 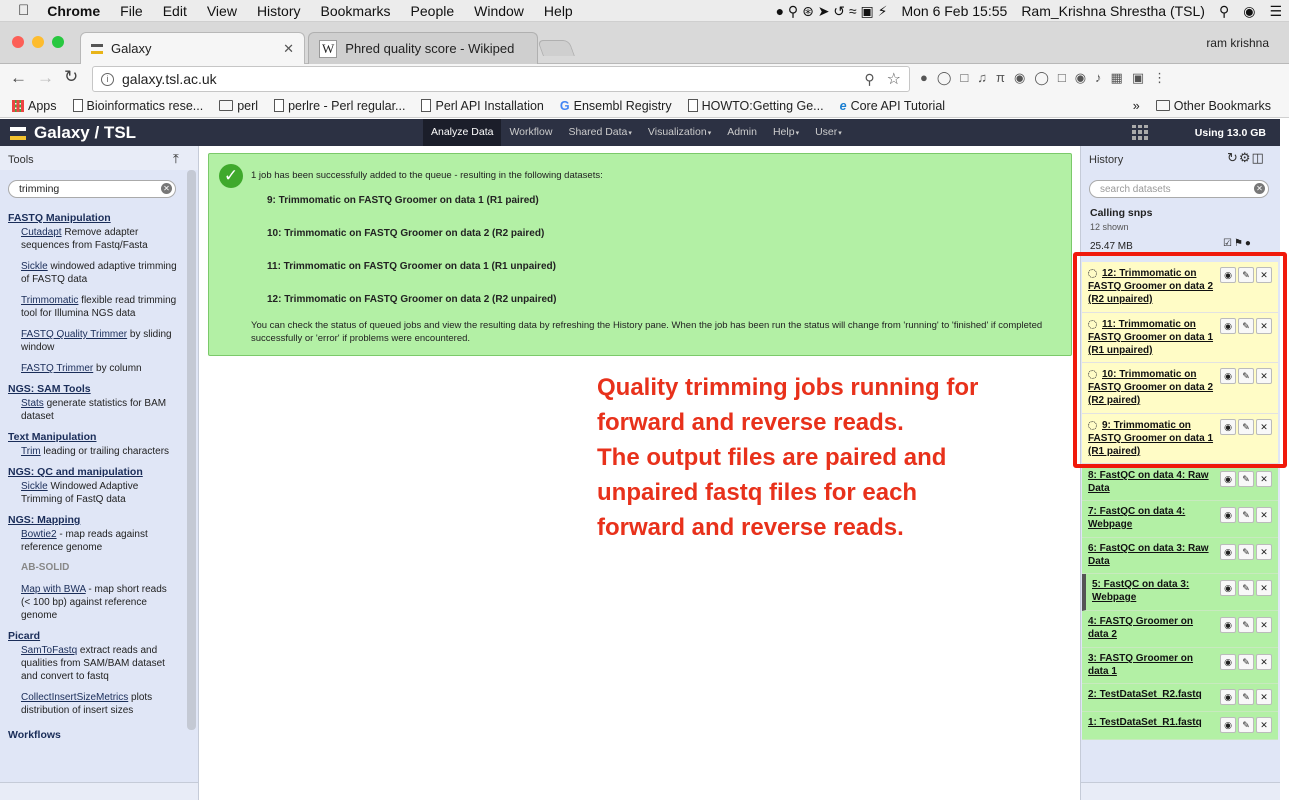 What do you see at coordinates (530, 132) in the screenshot?
I see `nav-workflow: Workflow` at bounding box center [530, 132].